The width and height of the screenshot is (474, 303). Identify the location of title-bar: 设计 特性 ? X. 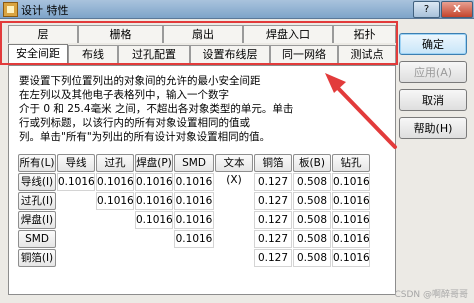
(237, 9).